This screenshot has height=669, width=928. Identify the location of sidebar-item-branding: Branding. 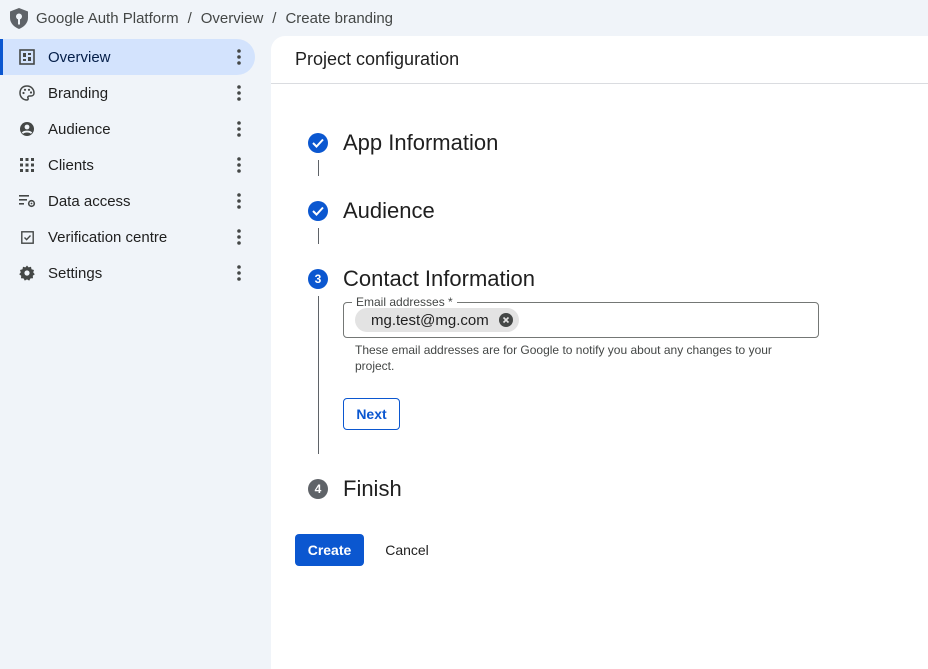
(127, 93).